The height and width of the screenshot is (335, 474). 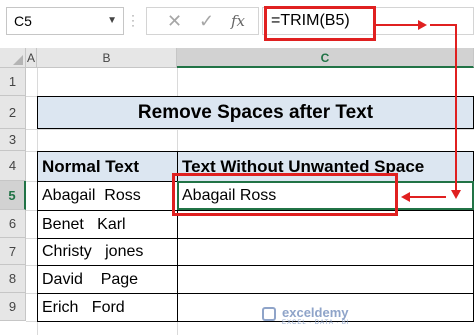 What do you see at coordinates (269, 314) in the screenshot?
I see `exceldemy-logo-icon` at bounding box center [269, 314].